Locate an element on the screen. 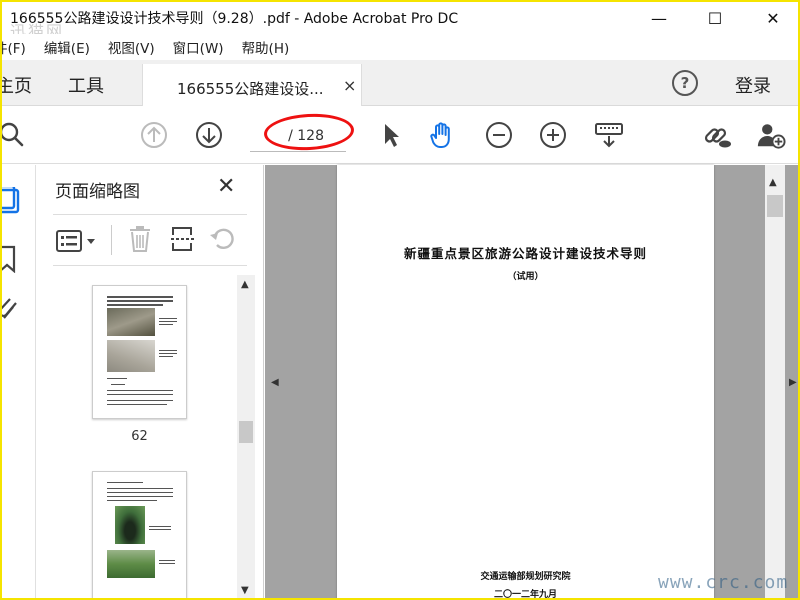 The width and height of the screenshot is (800, 600). panel-close-icon: ✕ is located at coordinates (226, 186).